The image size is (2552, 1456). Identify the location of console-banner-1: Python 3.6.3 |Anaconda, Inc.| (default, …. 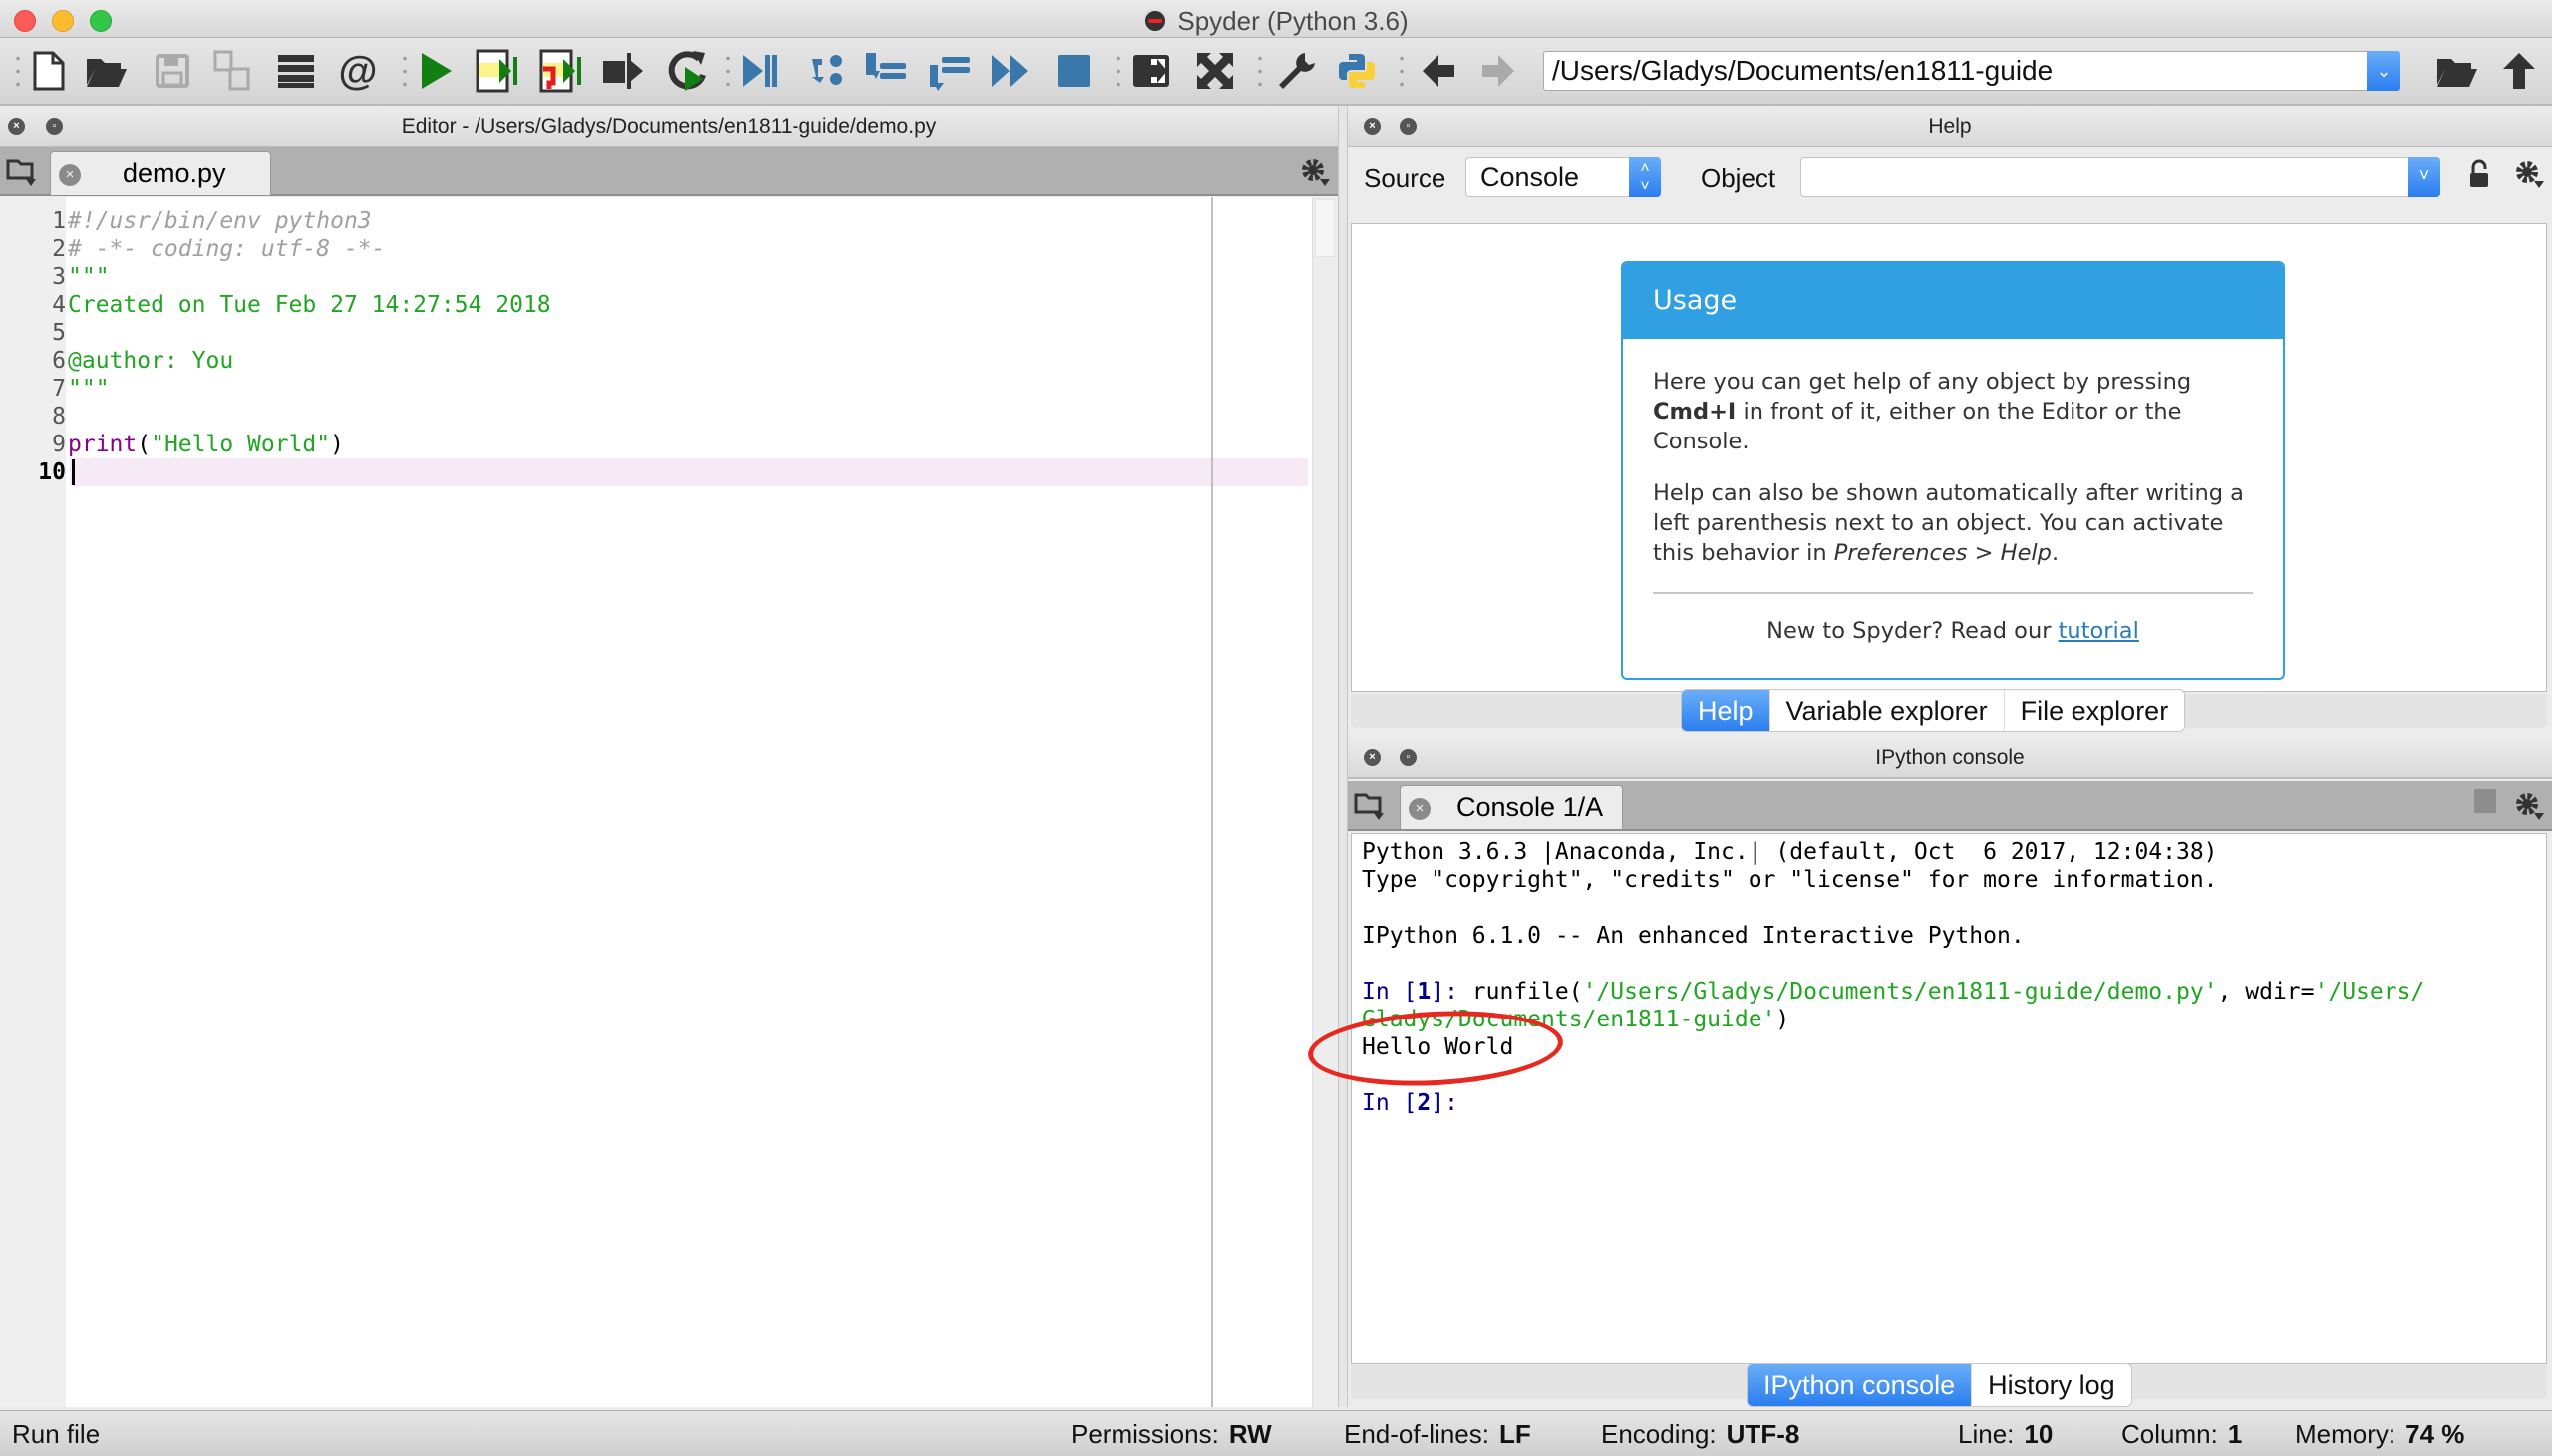
(1790, 852).